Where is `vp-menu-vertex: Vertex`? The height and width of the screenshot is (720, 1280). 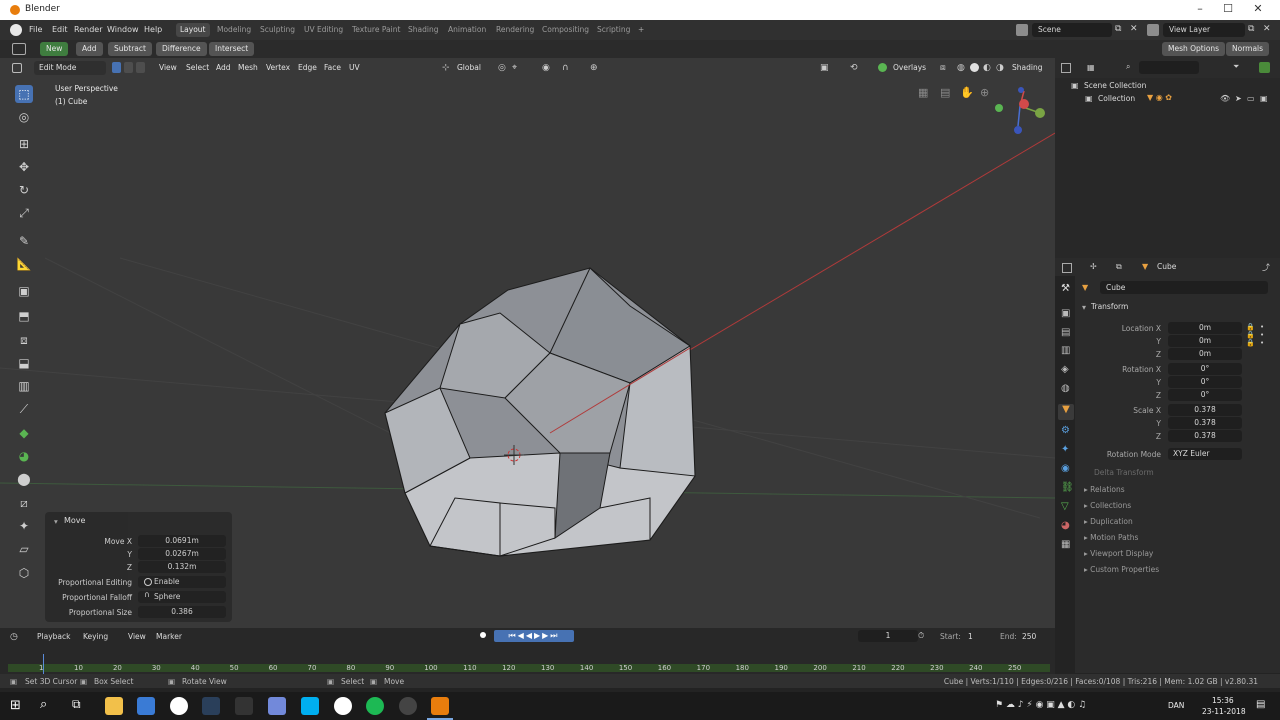
vp-menu-vertex: Vertex is located at coordinates (278, 67).